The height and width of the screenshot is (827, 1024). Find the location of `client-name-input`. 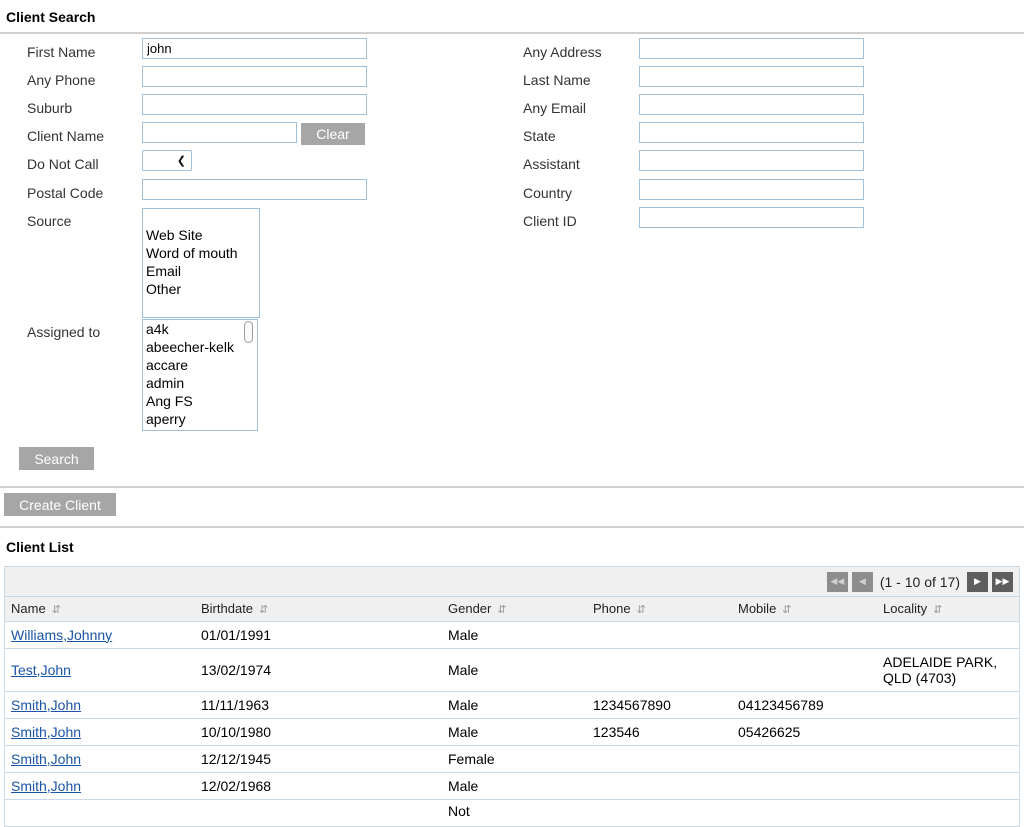

client-name-input is located at coordinates (219, 132).